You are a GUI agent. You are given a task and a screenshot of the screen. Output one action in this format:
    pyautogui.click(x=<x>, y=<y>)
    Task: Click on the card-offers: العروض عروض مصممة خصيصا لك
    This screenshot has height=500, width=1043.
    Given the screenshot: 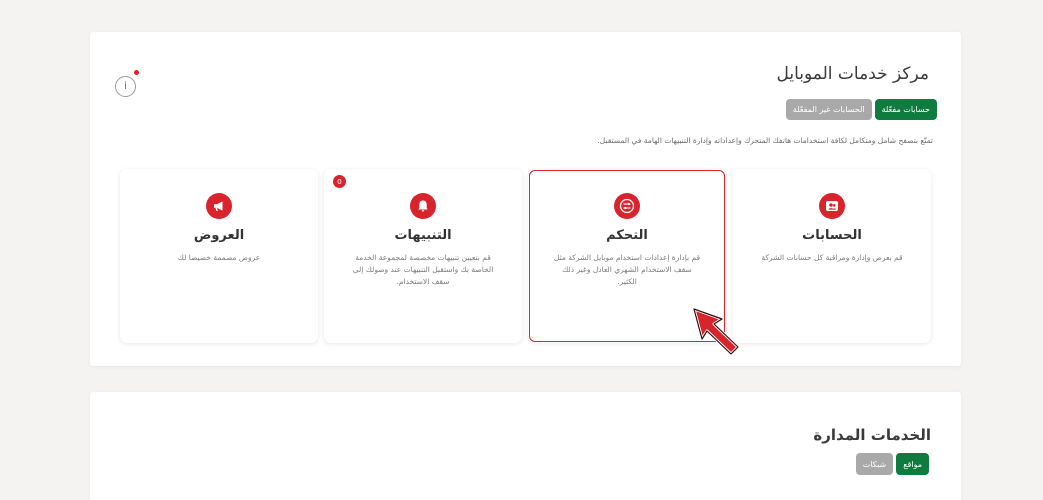 What is the action you would take?
    pyautogui.click(x=219, y=256)
    